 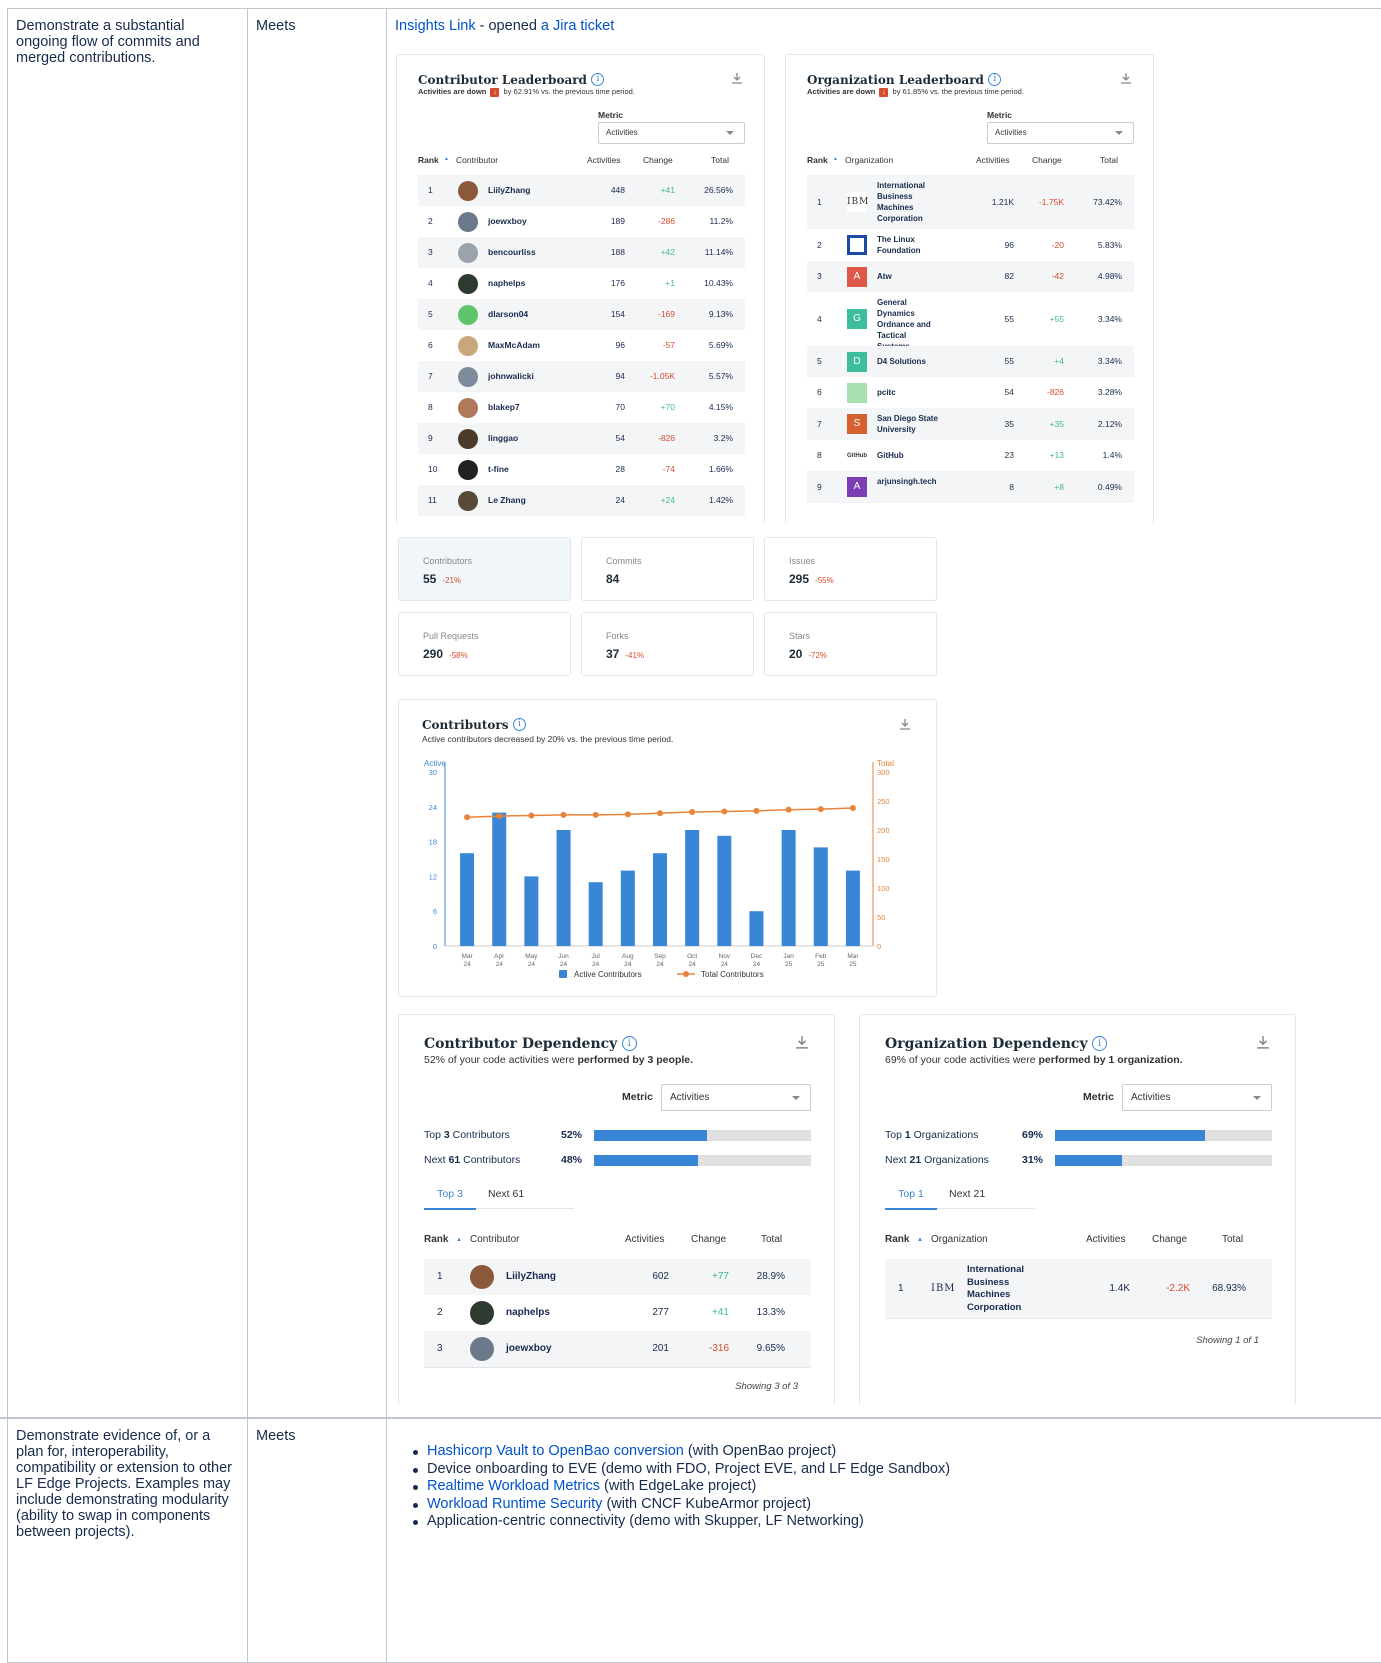 What do you see at coordinates (506, 1194) in the screenshot?
I see `tab-next: Next 61` at bounding box center [506, 1194].